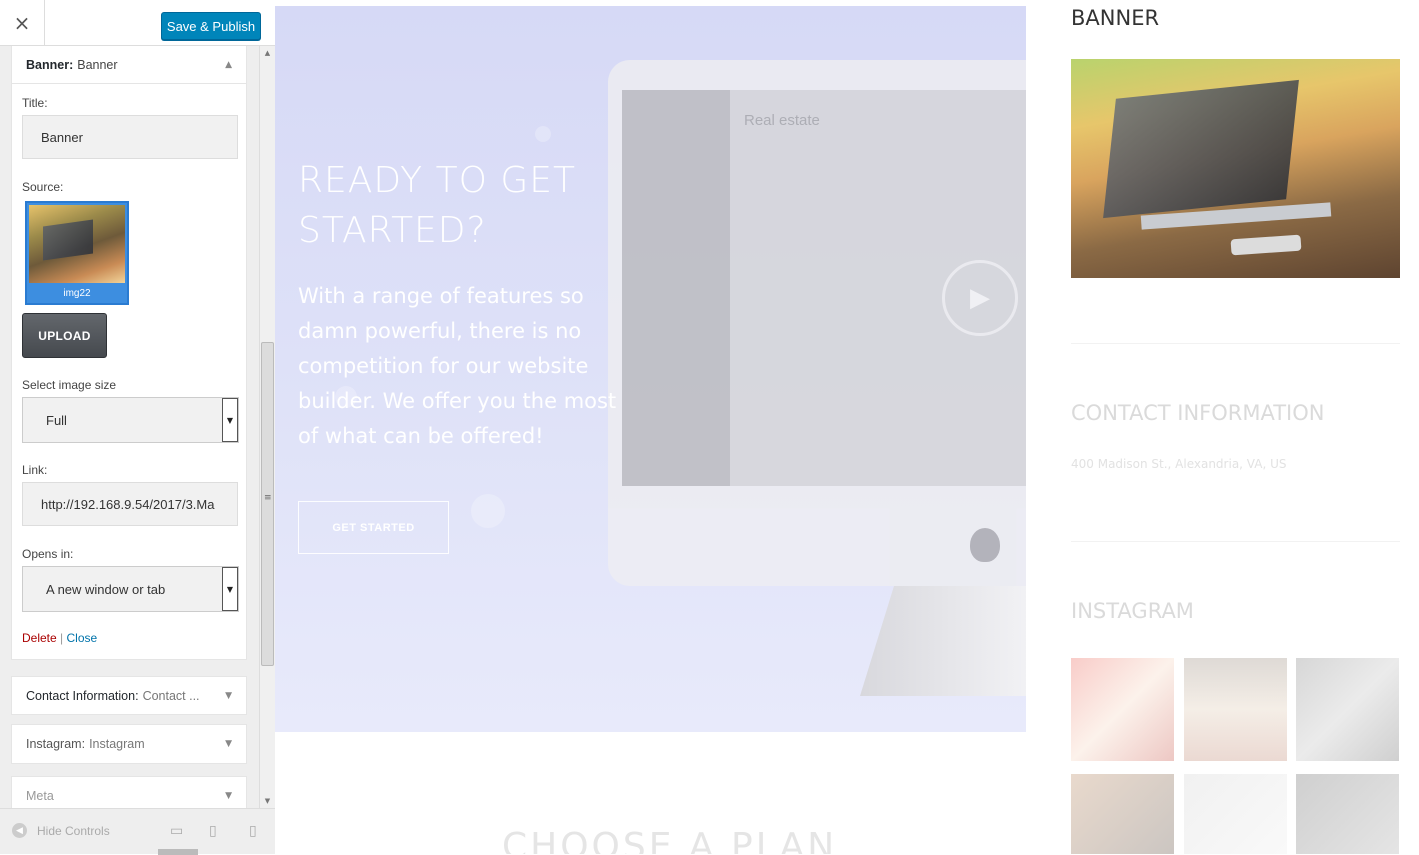 Image resolution: width=1419 pixels, height=855 pixels. Describe the element at coordinates (77, 244) in the screenshot. I see `thumbnail-image` at that location.